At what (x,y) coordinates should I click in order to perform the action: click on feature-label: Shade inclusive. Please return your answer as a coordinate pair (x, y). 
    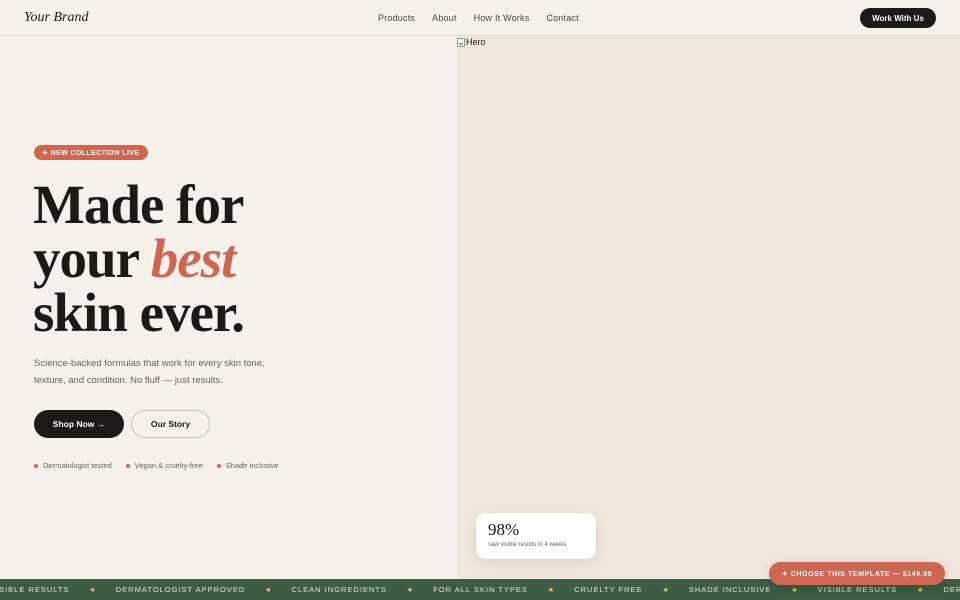
    Looking at the image, I should click on (252, 465).